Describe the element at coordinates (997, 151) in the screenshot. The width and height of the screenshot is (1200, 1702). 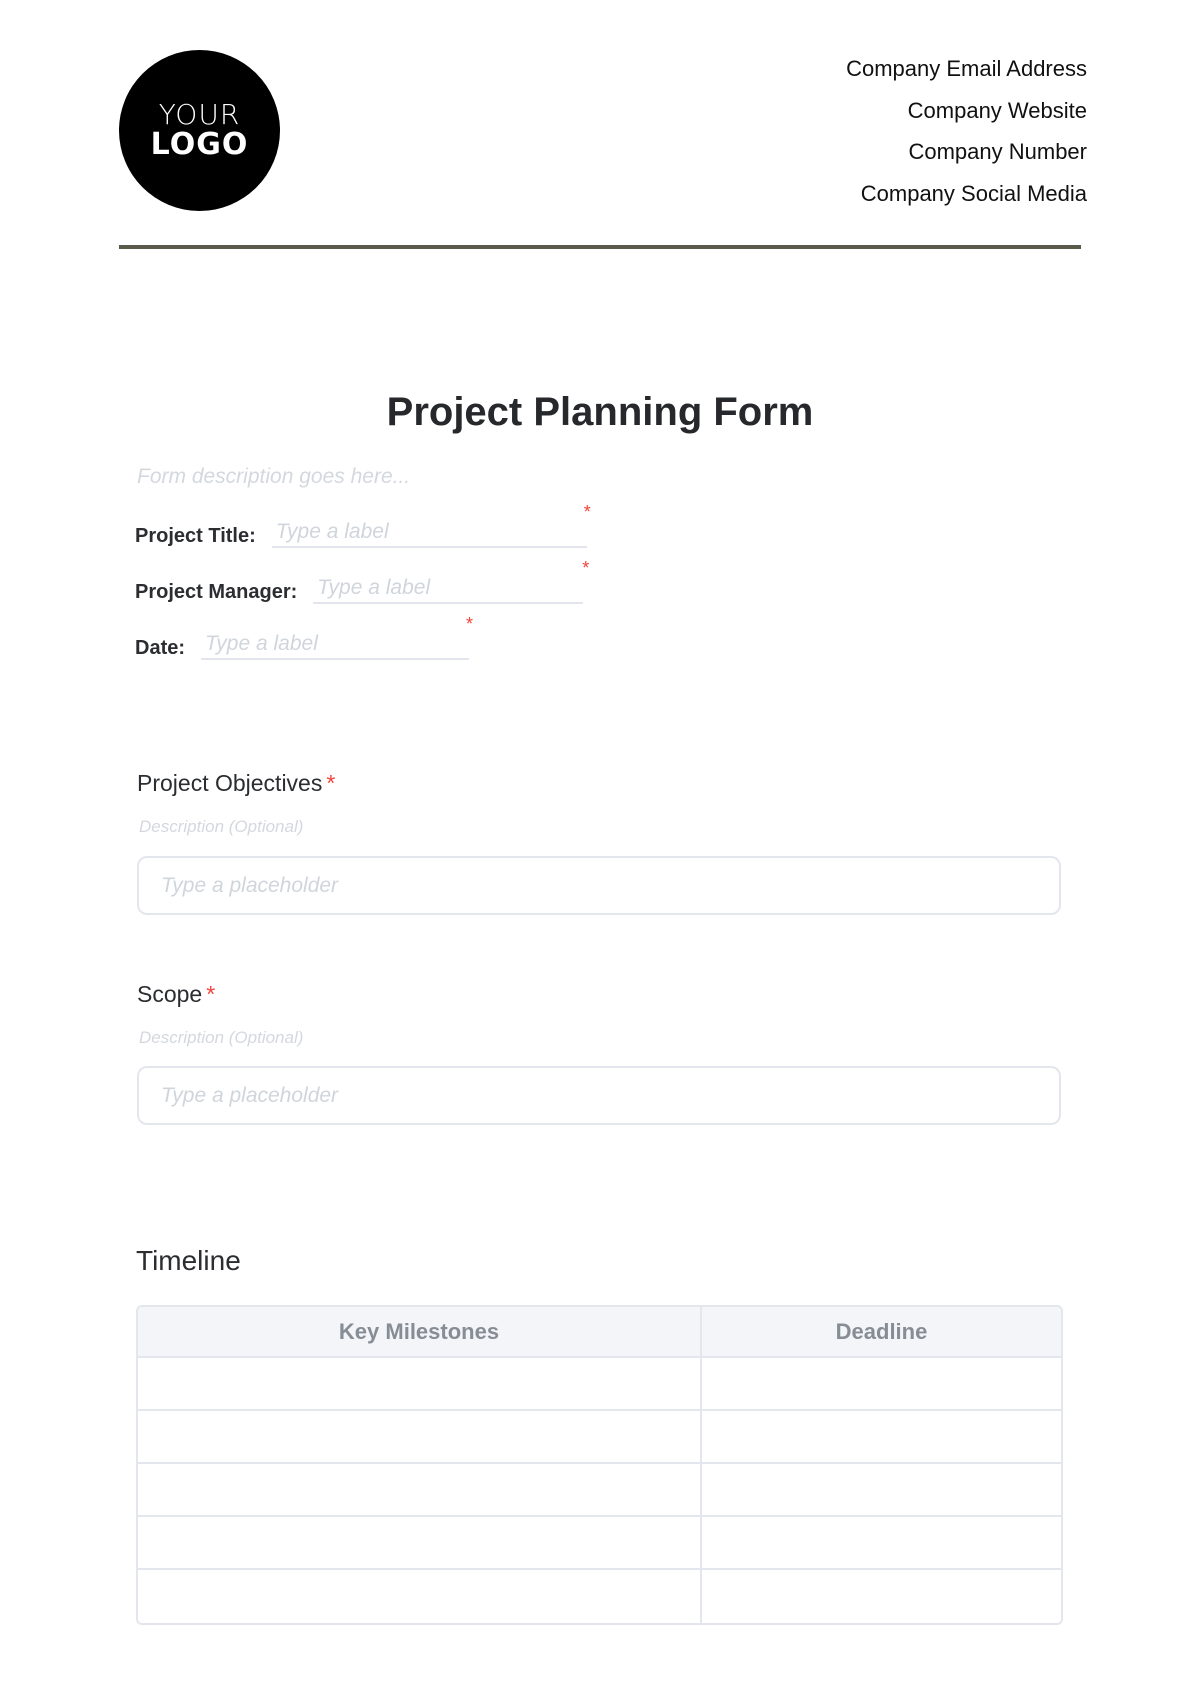
I see `company-number: Company Number` at that location.